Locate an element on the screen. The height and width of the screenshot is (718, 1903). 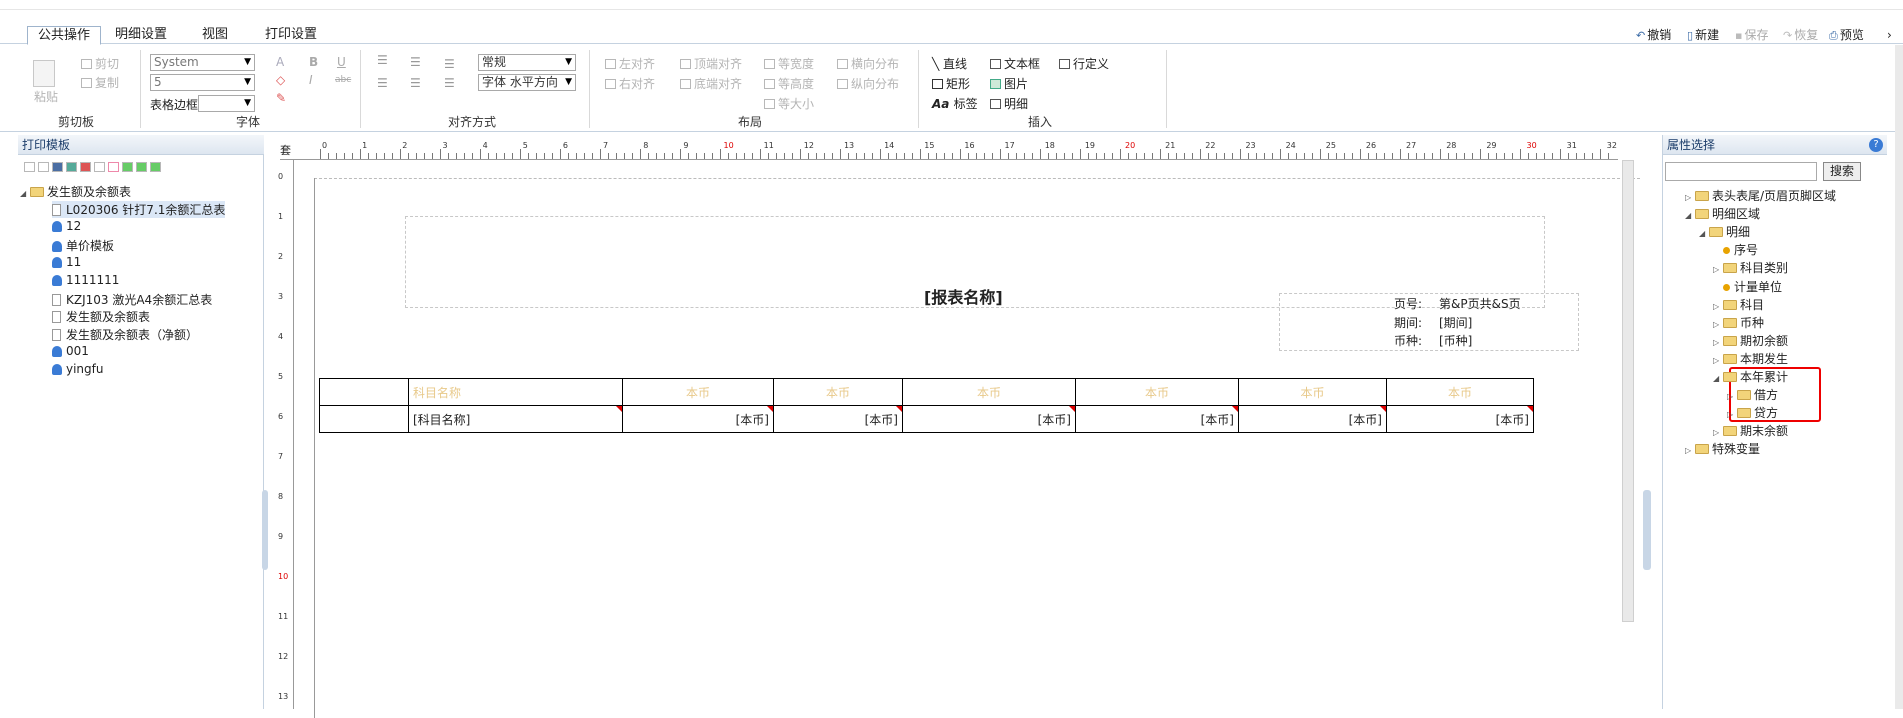
detail-cell: [科目名称] is located at coordinates (515, 419).